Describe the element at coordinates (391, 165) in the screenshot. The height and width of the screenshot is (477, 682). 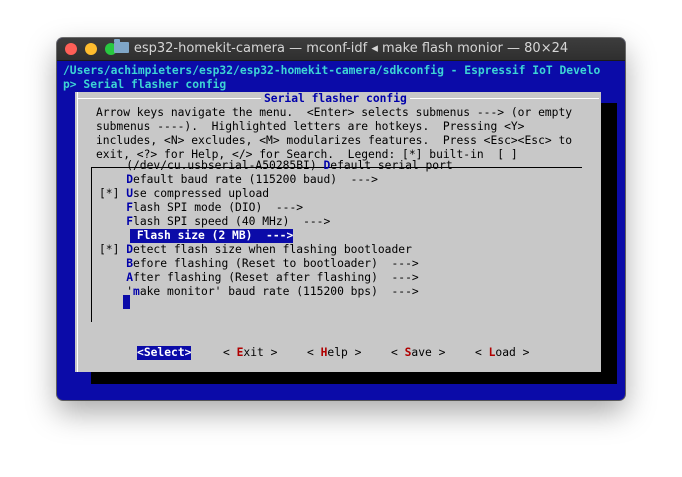
I see `menu-item-label: efault serial port` at that location.